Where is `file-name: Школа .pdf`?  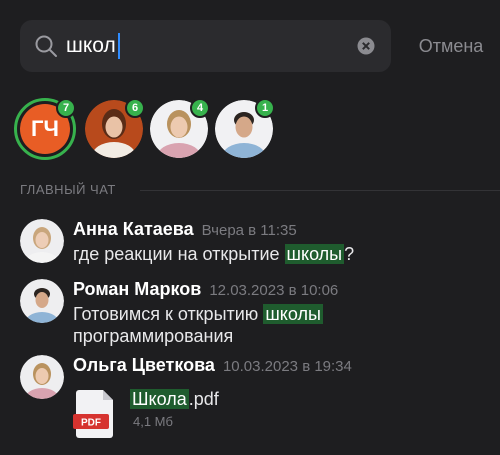
file-name: Школа .pdf is located at coordinates (174, 399).